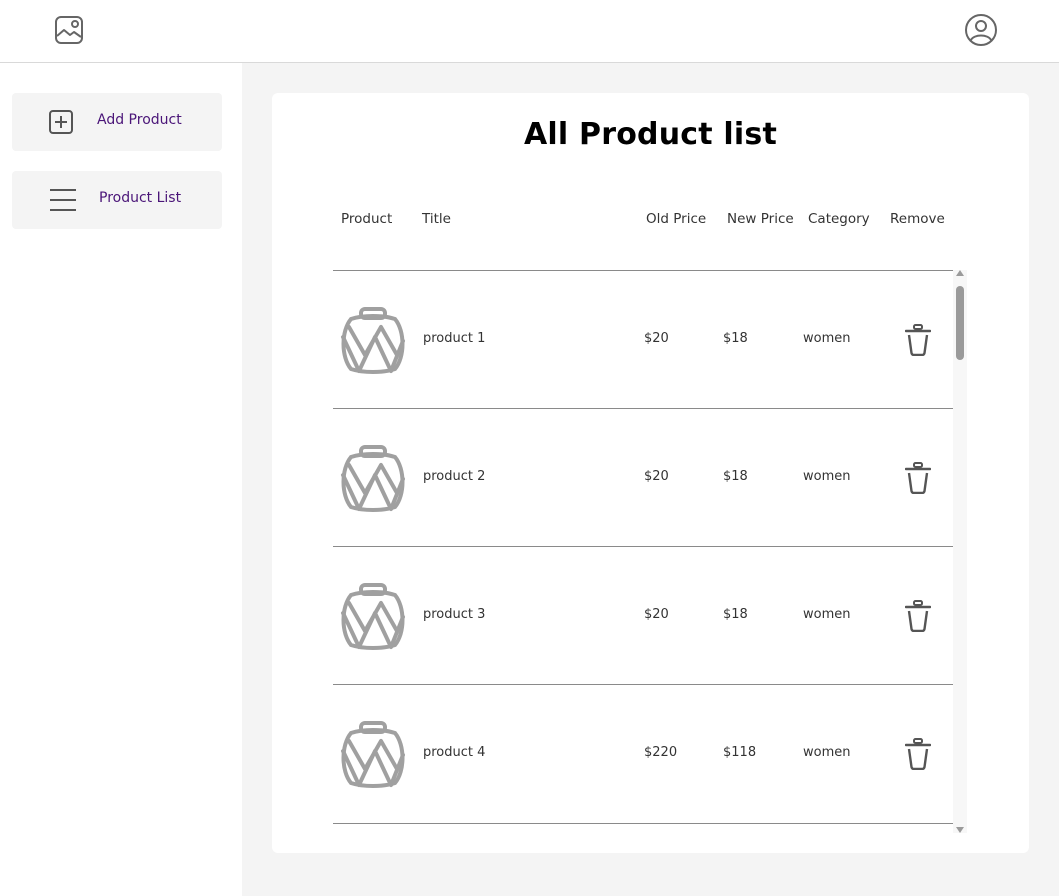 The image size is (1059, 896). Describe the element at coordinates (661, 752) in the screenshot. I see `old-price: $220` at that location.